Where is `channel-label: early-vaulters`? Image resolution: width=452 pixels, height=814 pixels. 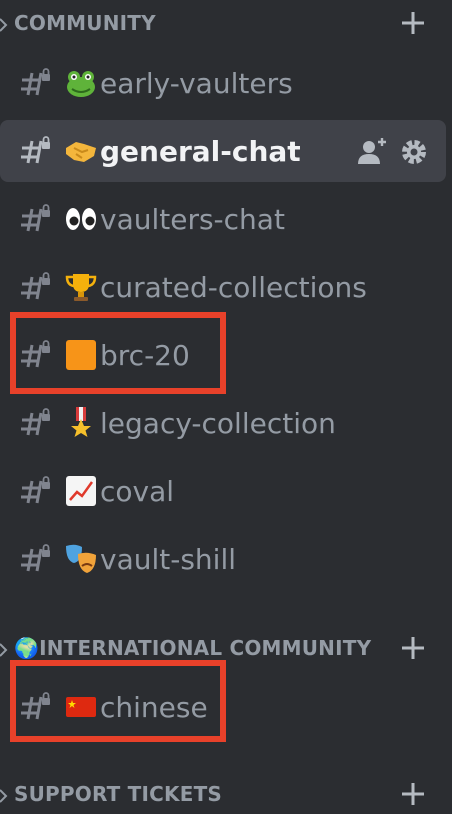
channel-label: early-vaulters is located at coordinates (196, 83).